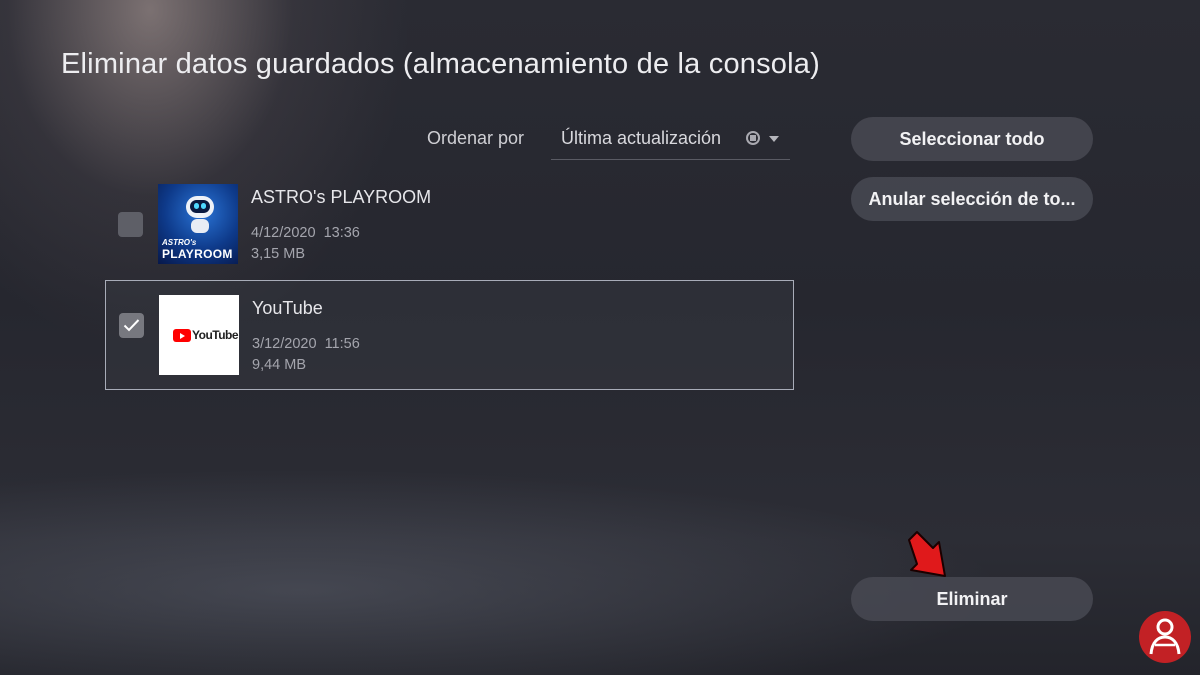 This screenshot has width=1200, height=675. I want to click on arrow-pointer-icon, so click(927, 554).